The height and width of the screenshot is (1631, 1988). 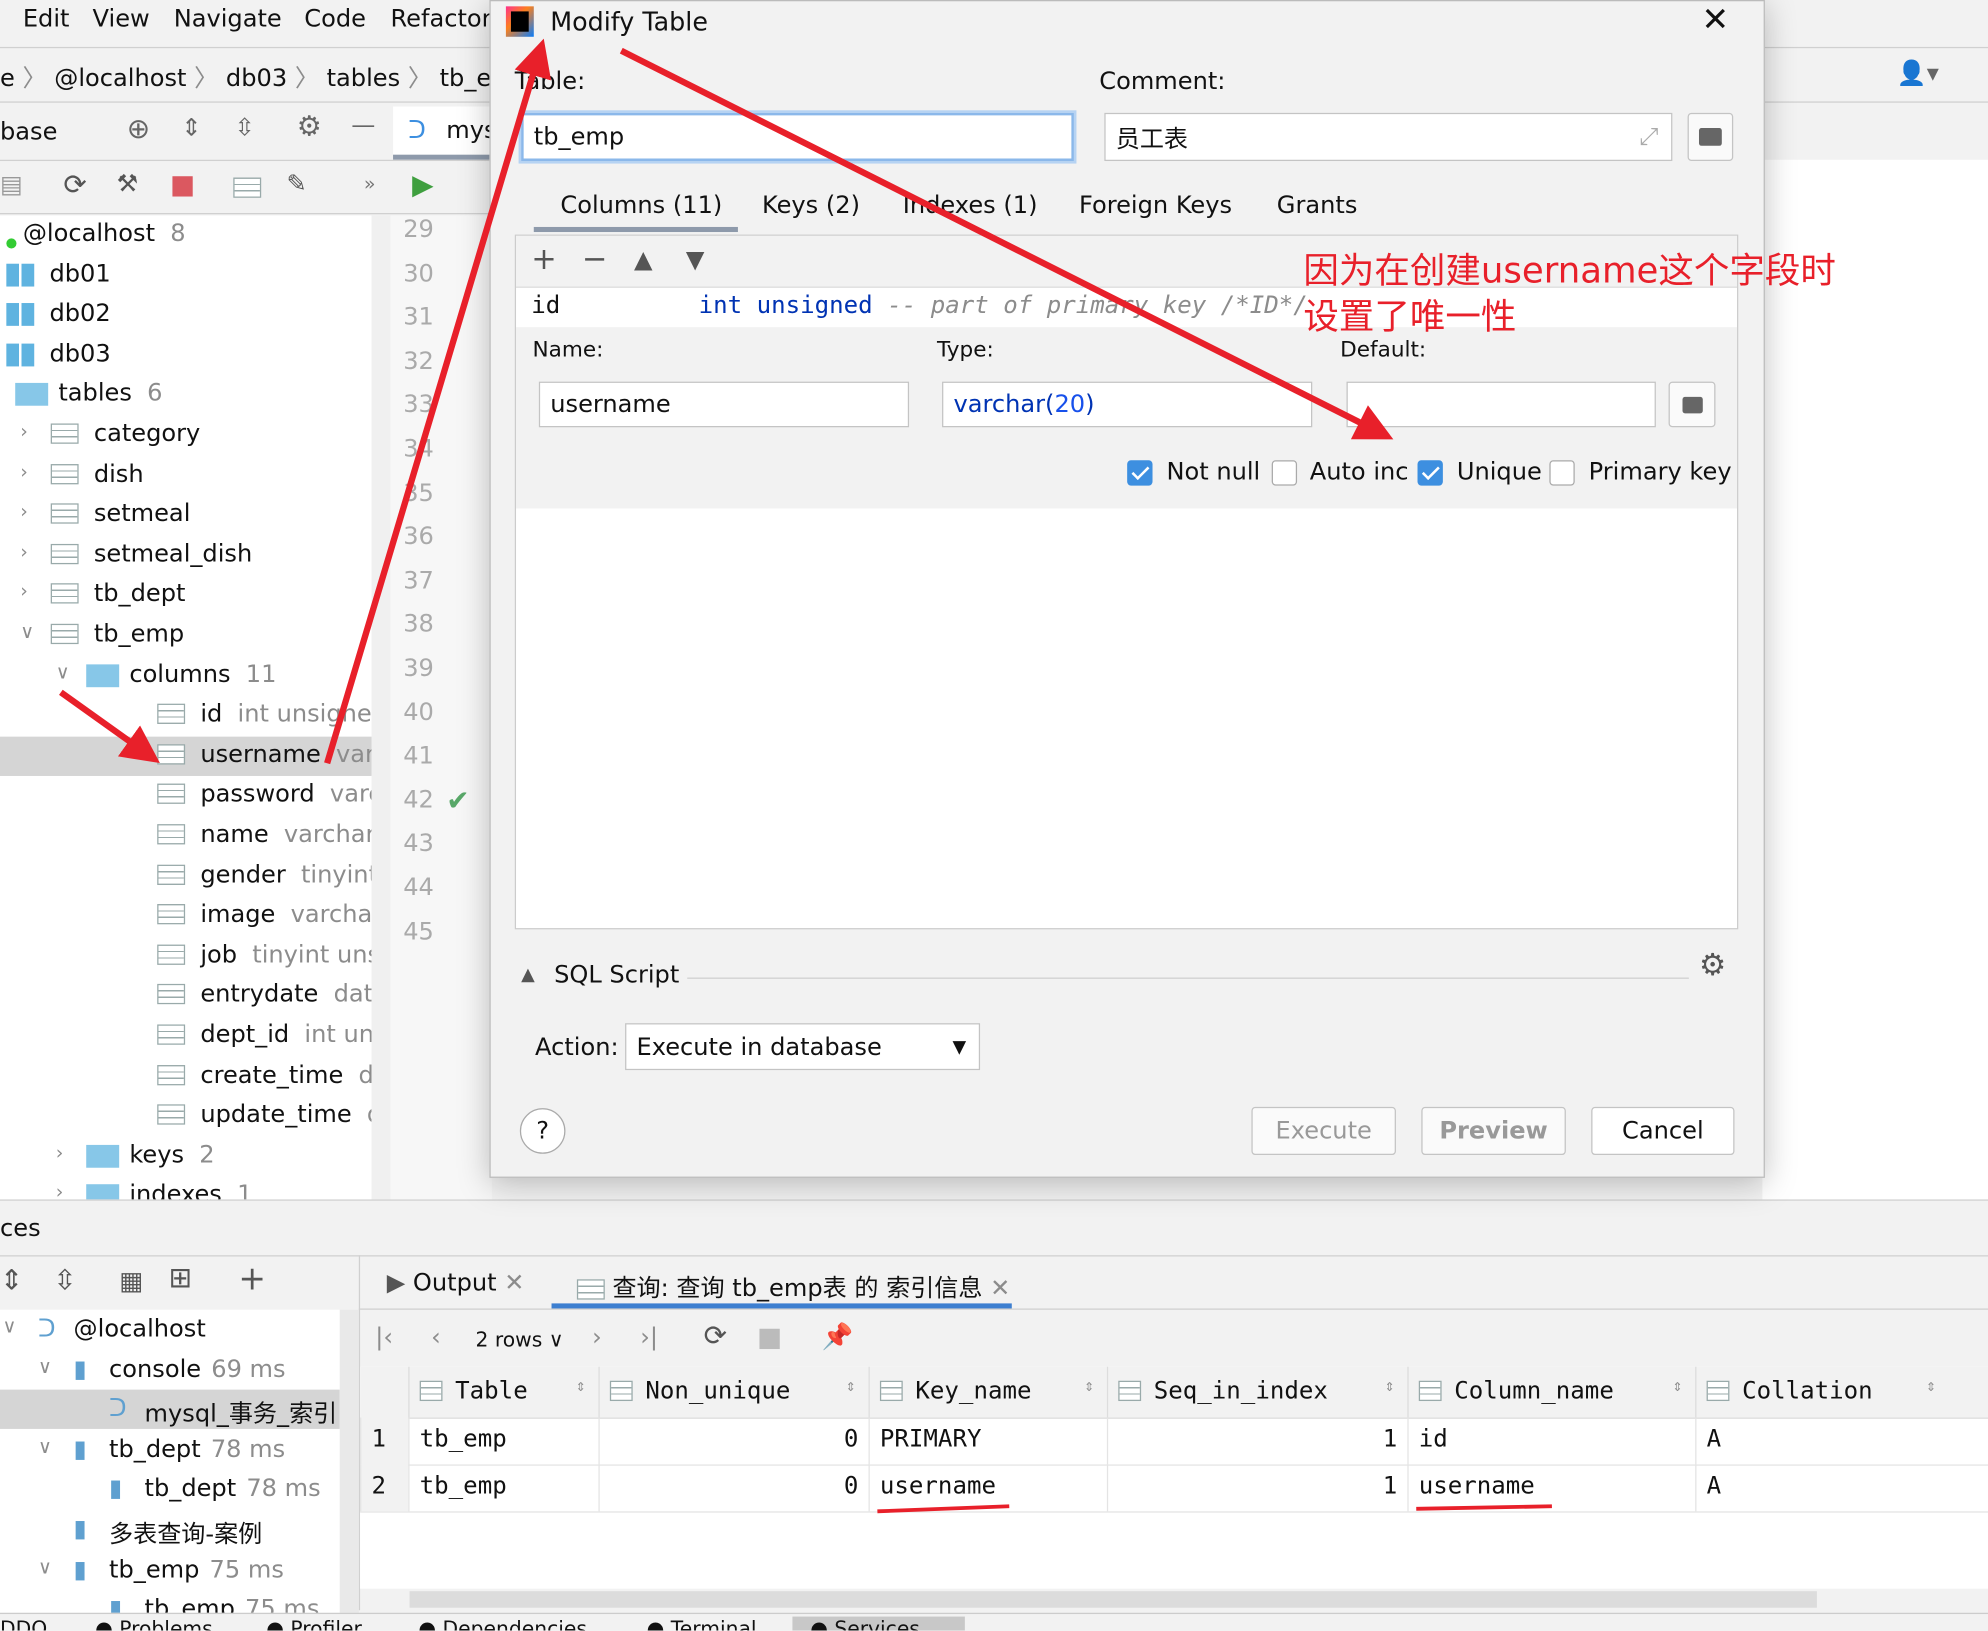 What do you see at coordinates (1484, 1507) in the screenshot?
I see `underline-column-name` at bounding box center [1484, 1507].